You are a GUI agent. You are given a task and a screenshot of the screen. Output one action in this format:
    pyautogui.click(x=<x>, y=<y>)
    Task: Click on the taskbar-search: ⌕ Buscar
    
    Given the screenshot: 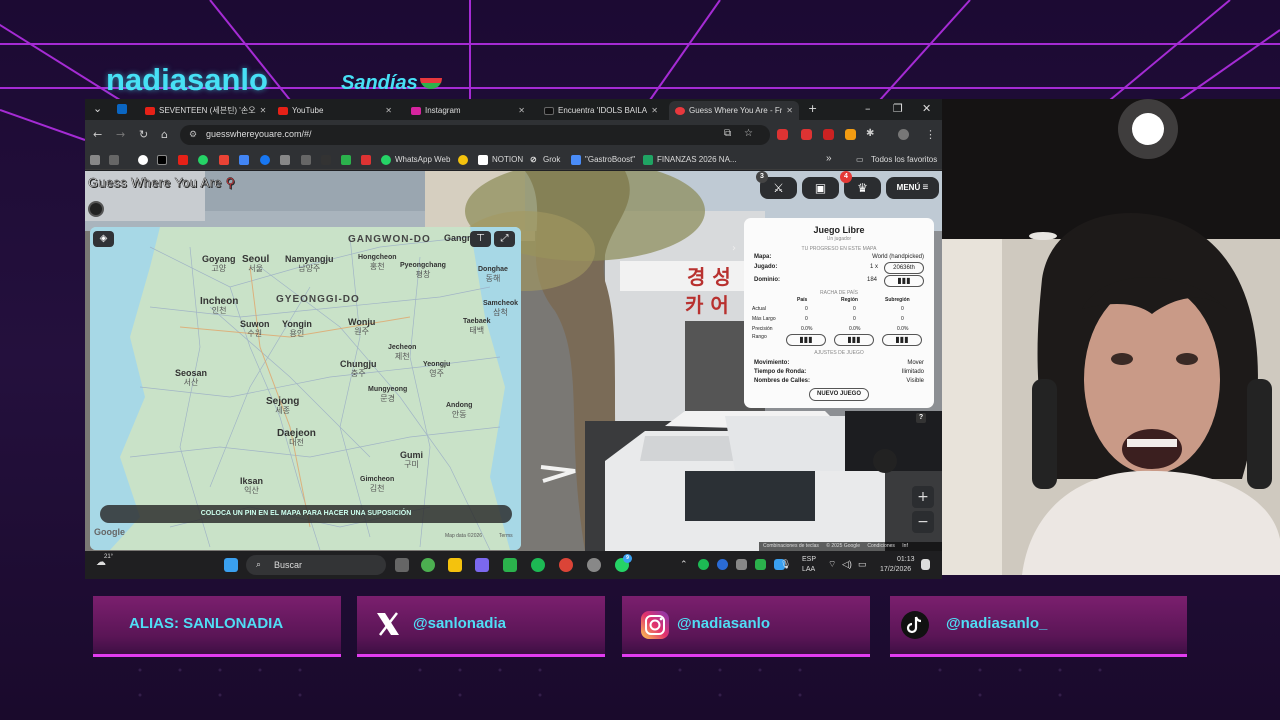 What is the action you would take?
    pyautogui.click(x=316, y=565)
    